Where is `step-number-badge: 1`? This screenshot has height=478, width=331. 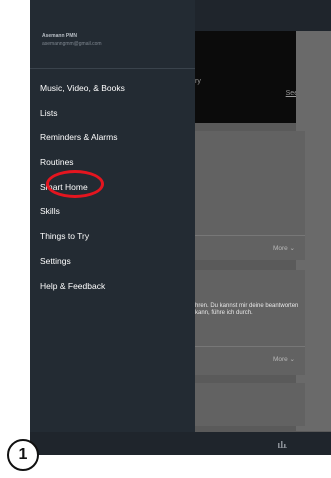 step-number-badge: 1 is located at coordinates (23, 455).